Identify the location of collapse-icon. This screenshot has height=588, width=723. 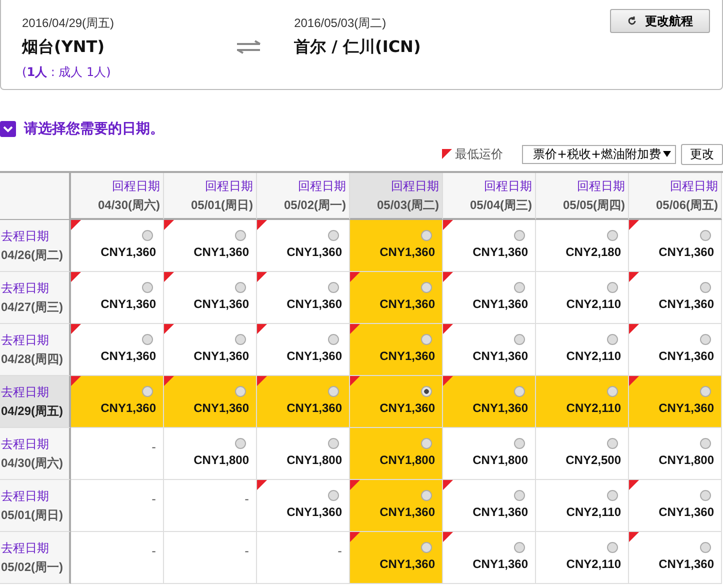
(8, 129).